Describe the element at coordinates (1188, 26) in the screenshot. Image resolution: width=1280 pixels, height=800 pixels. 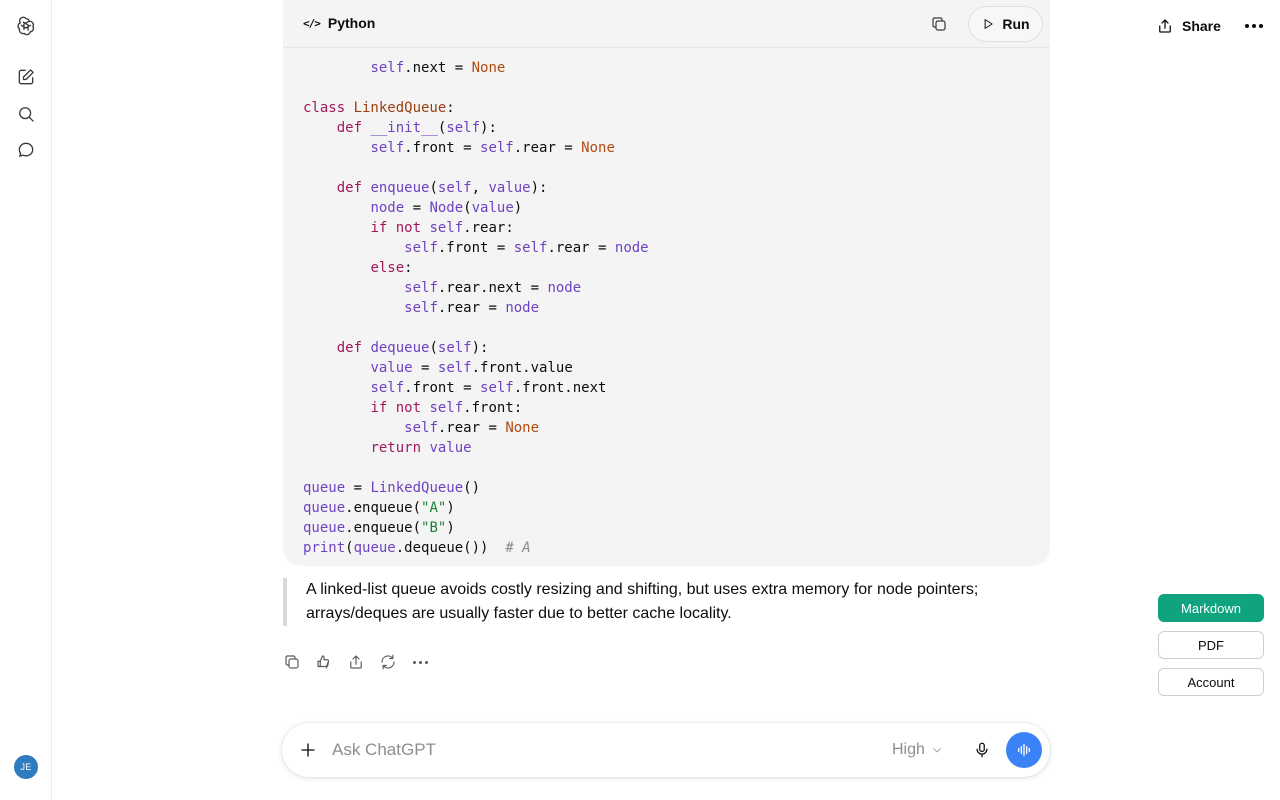
I see `share-button: Share` at that location.